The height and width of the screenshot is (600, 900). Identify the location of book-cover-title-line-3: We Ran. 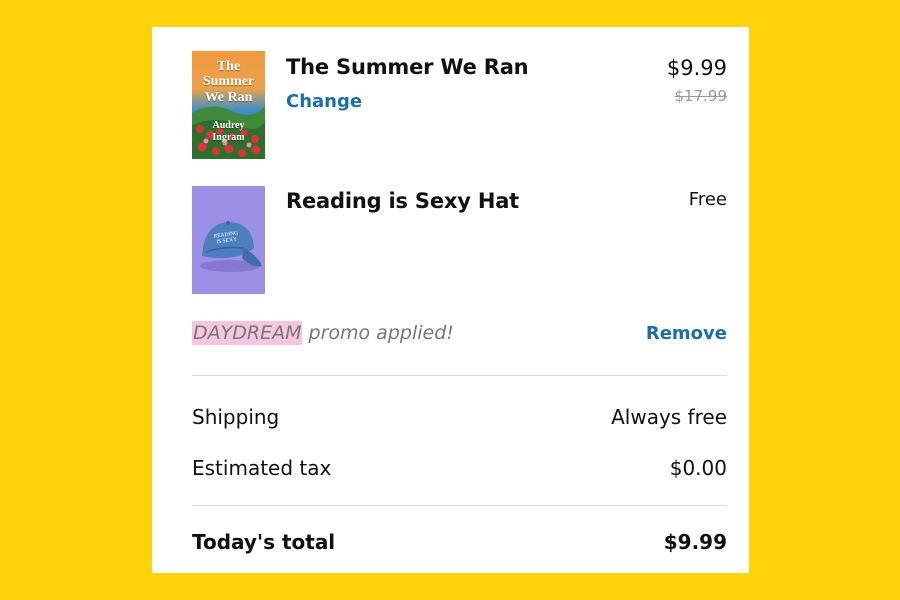
(228, 97).